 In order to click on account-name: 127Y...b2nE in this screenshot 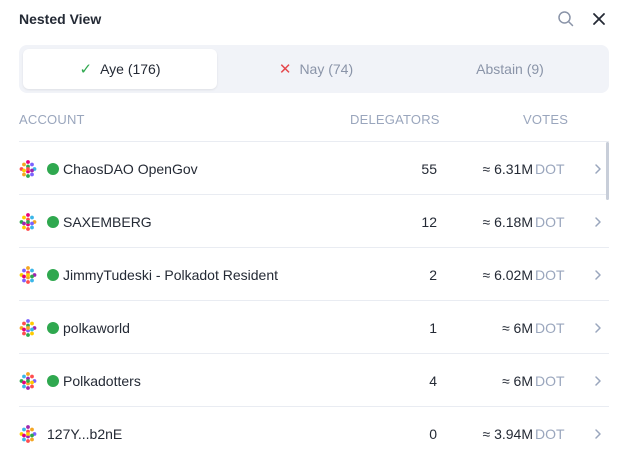, I will do `click(85, 434)`.